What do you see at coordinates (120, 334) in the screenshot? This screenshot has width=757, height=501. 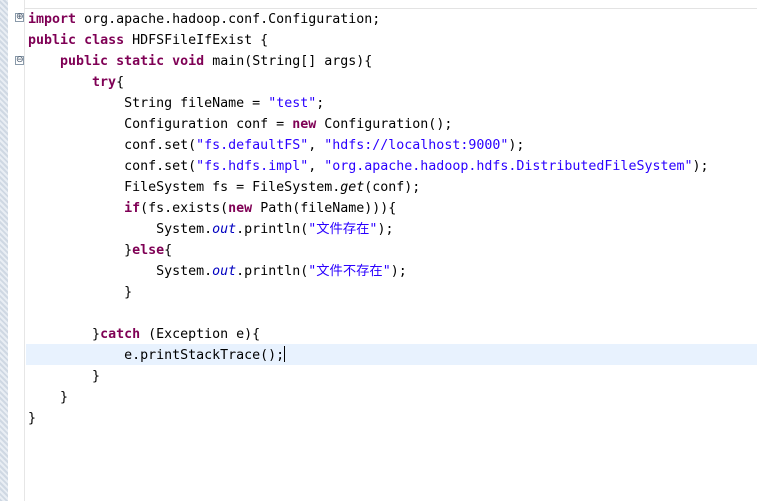 I see `keyword: catch` at bounding box center [120, 334].